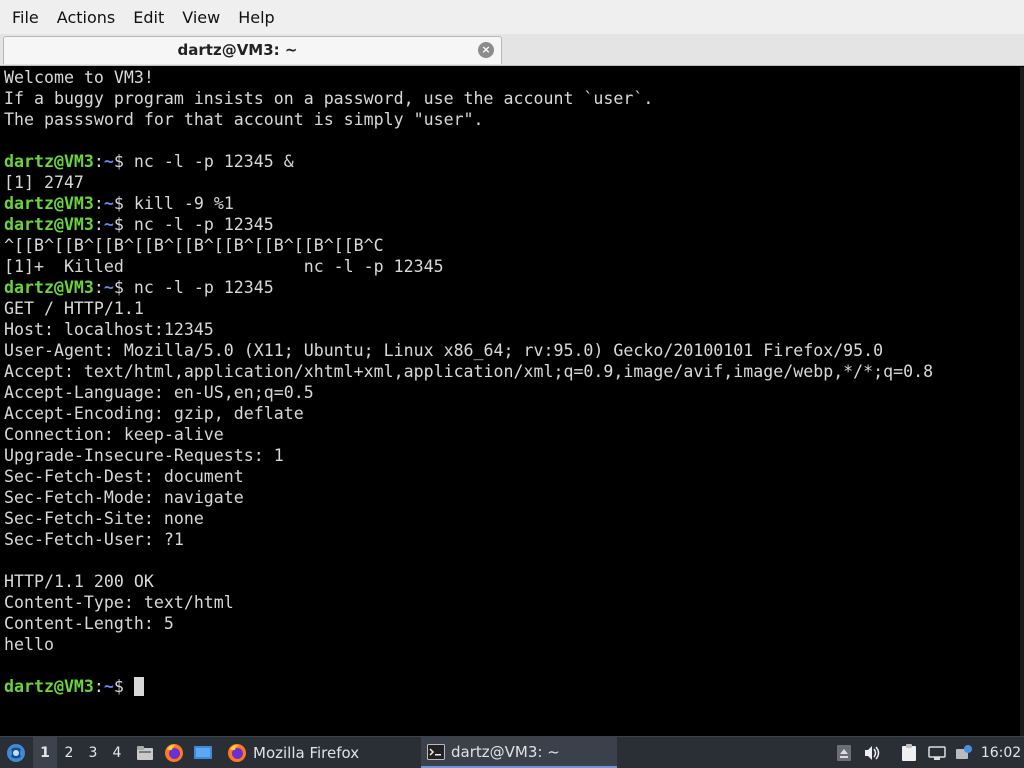  What do you see at coordinates (514, 686) in the screenshot?
I see `prompt-line: dartz@VM3:~$` at bounding box center [514, 686].